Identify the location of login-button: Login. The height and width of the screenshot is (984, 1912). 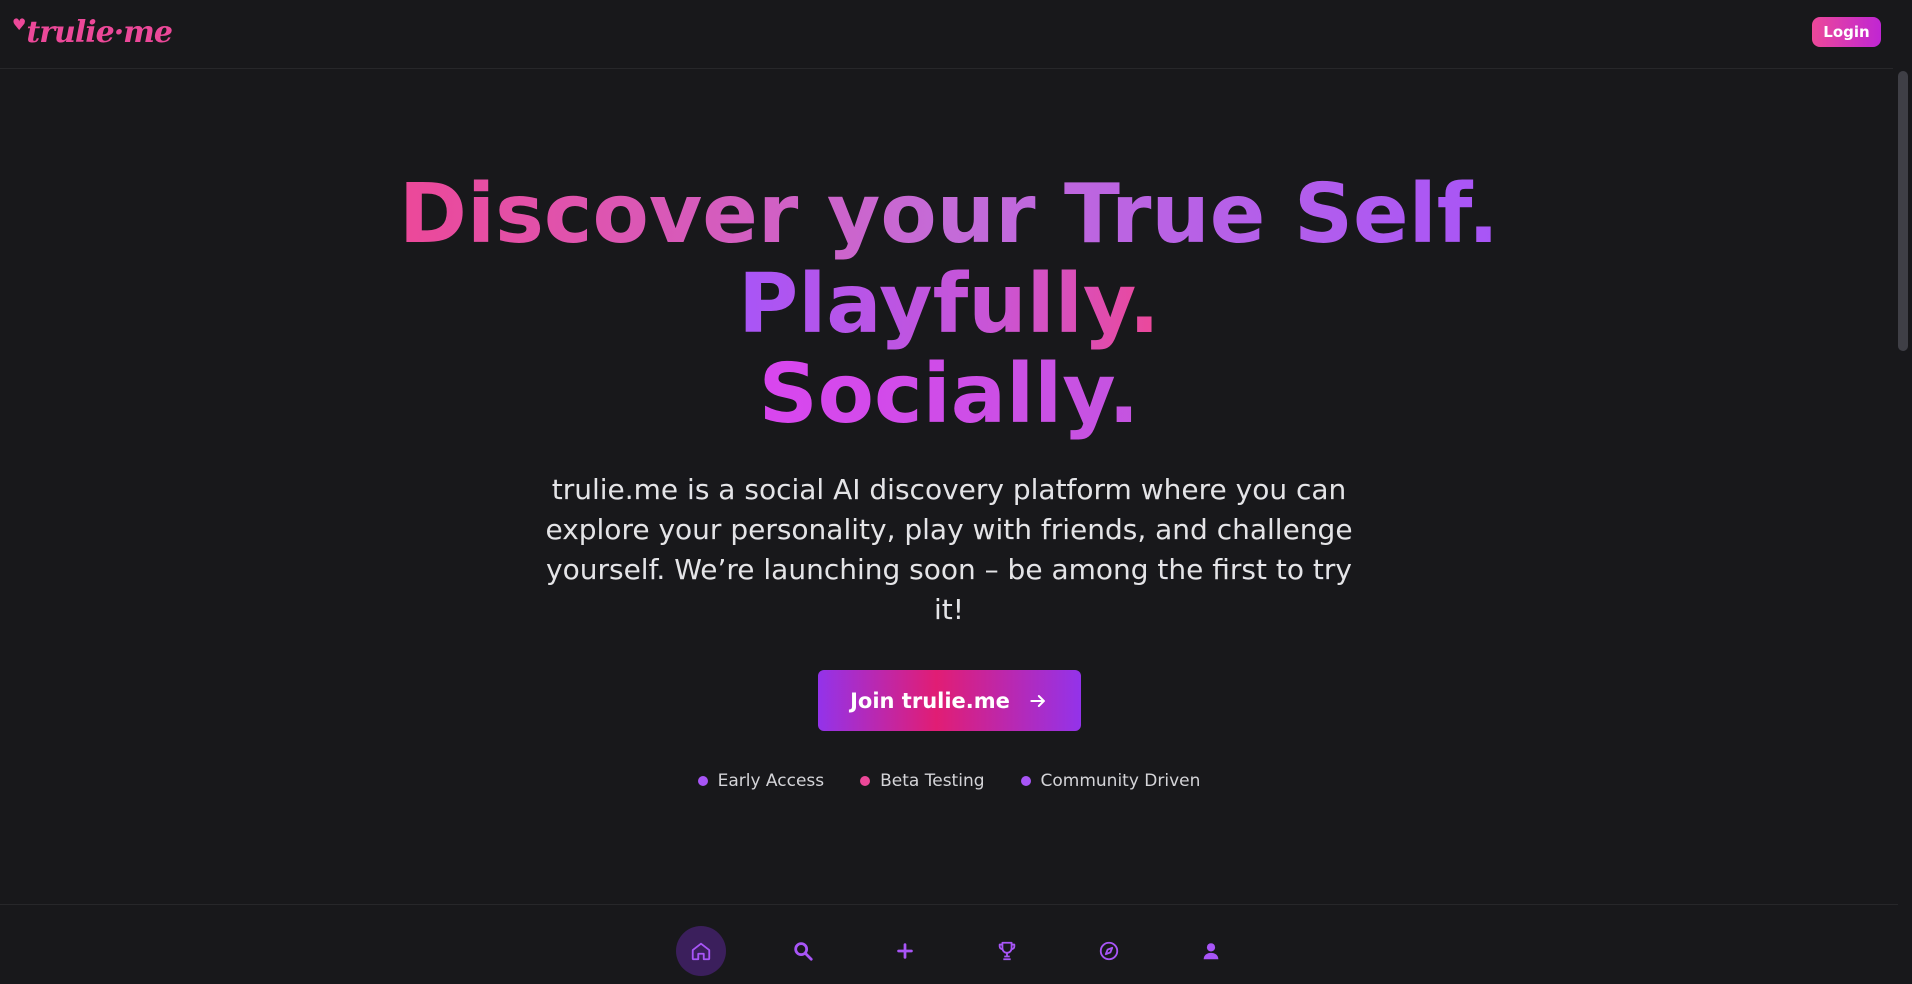
(1846, 32).